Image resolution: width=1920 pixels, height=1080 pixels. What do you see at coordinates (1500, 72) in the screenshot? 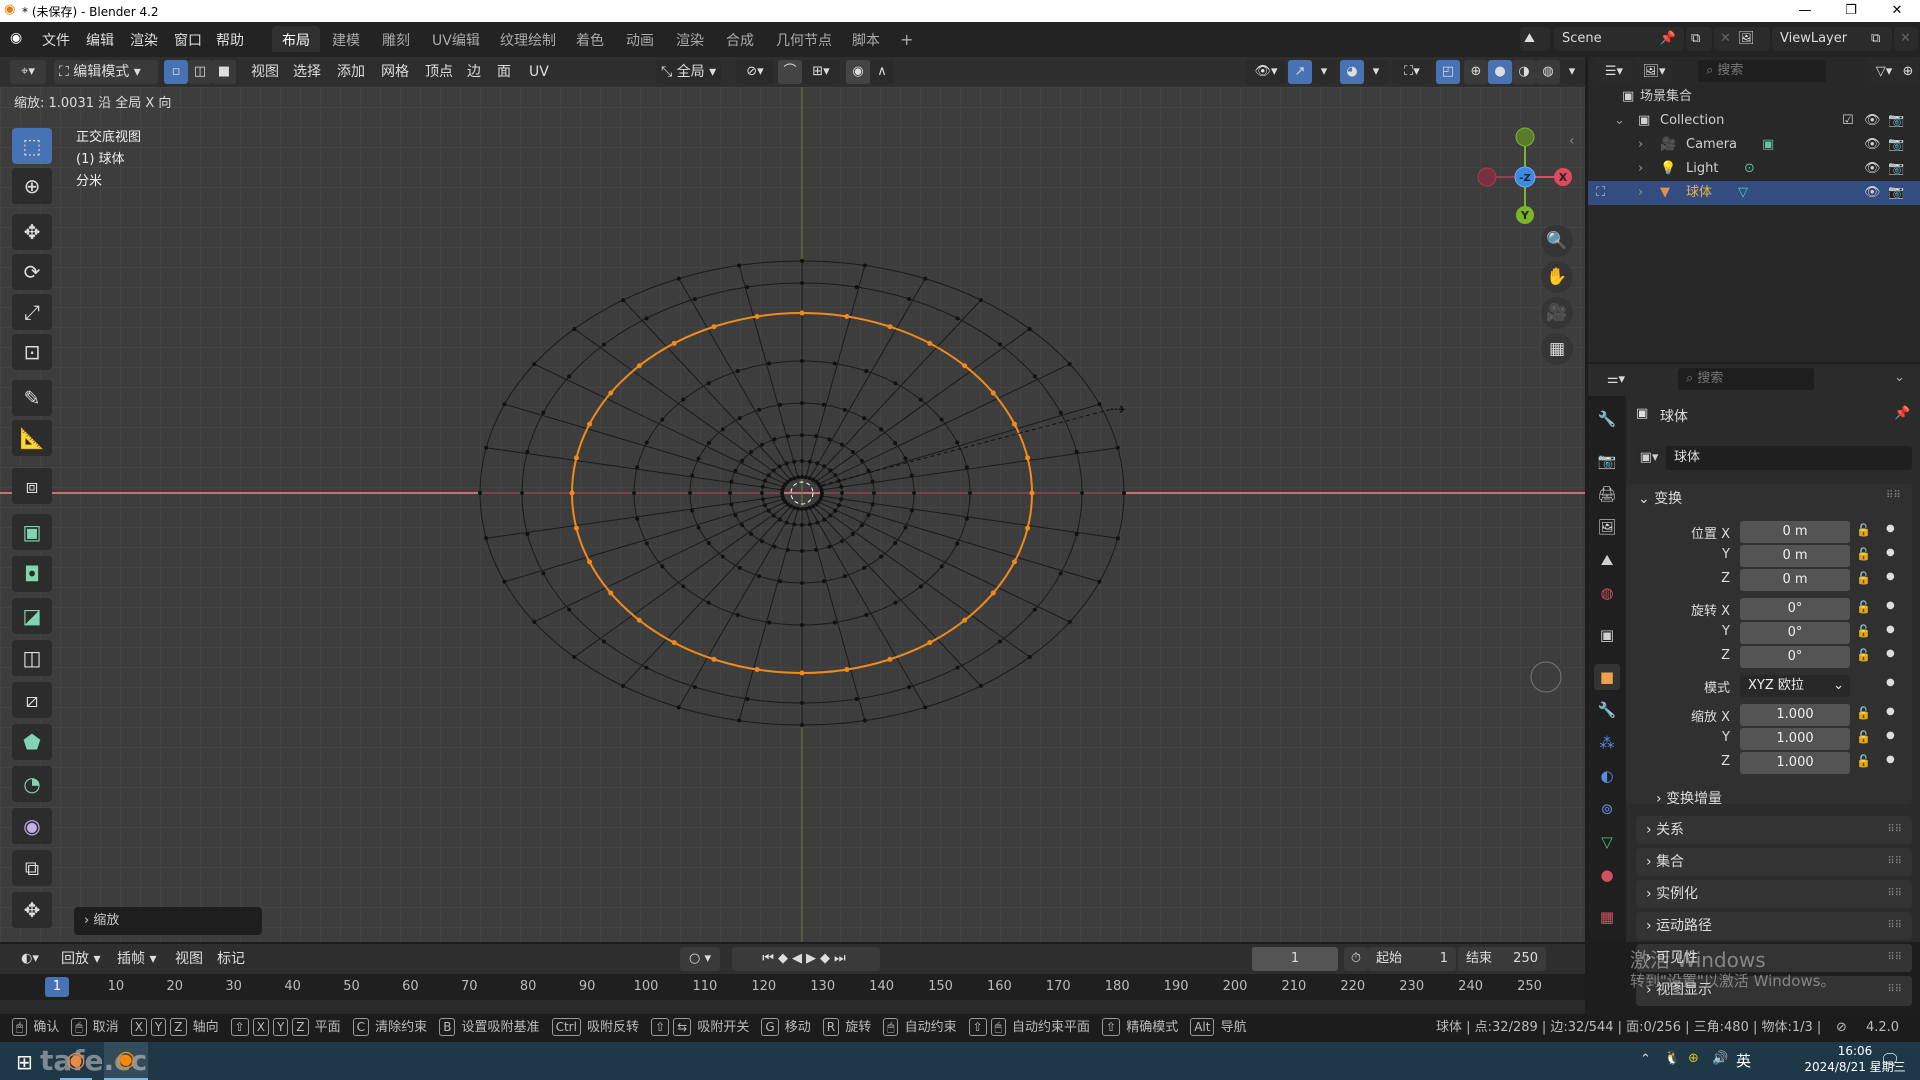
I see `solid-shading-icon: ●` at bounding box center [1500, 72].